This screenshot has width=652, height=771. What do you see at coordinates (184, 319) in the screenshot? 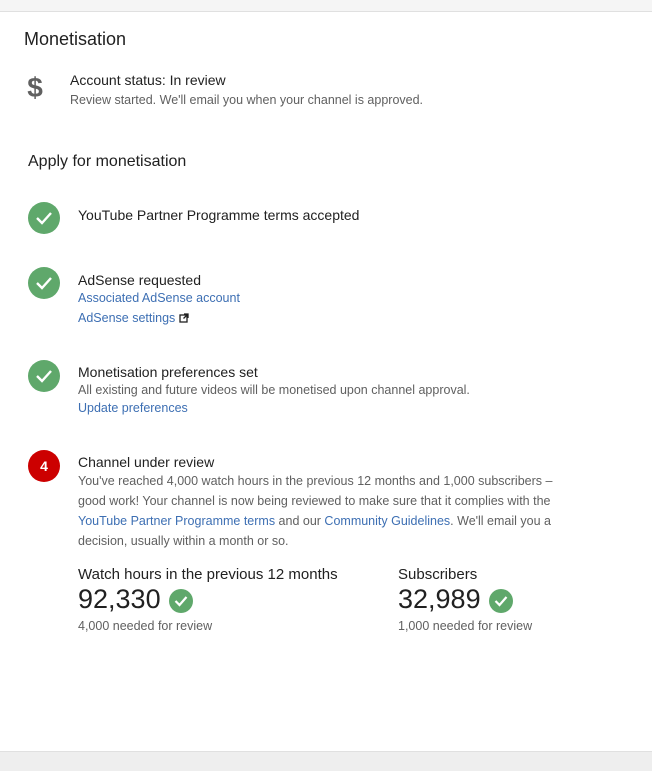
I see `external-link-icon` at bounding box center [184, 319].